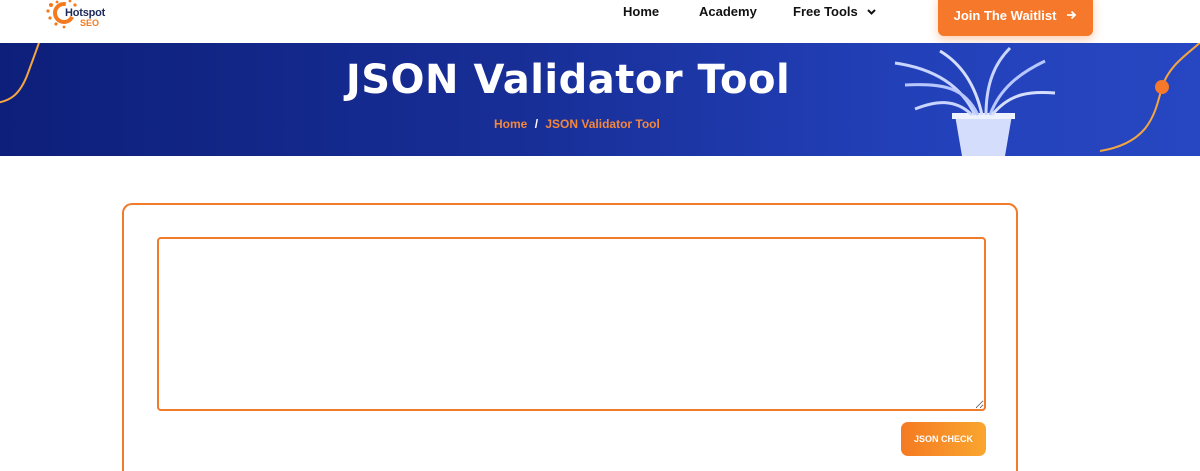  I want to click on join-waitlist-label: Join The Waitlist, so click(1005, 15).